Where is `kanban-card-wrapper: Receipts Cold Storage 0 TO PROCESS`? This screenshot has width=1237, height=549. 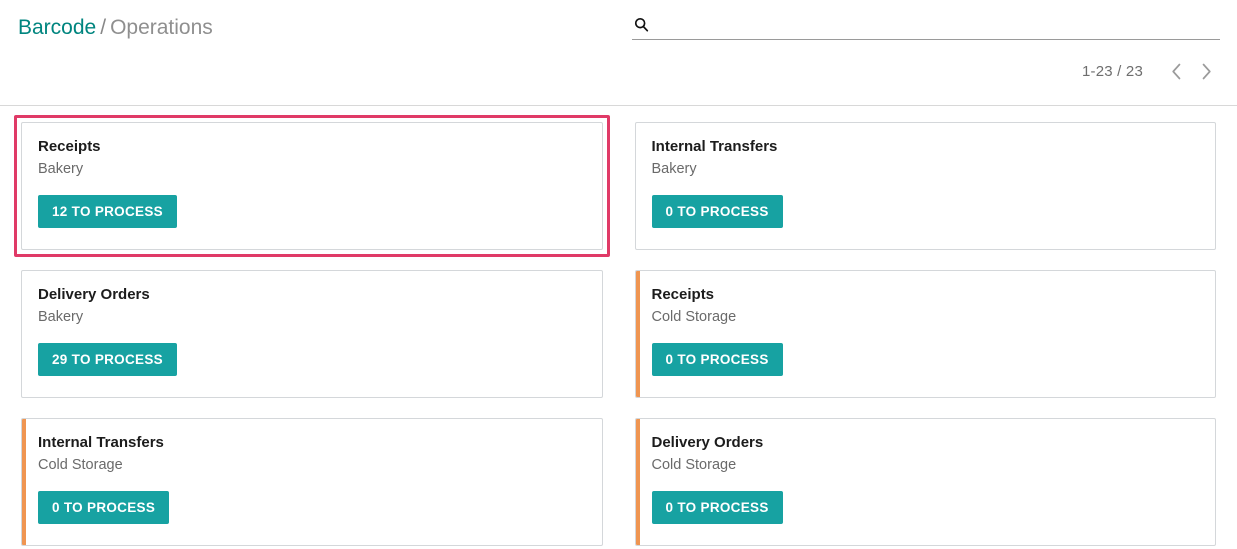
kanban-card-wrapper: Receipts Cold Storage 0 TO PROCESS is located at coordinates (926, 334).